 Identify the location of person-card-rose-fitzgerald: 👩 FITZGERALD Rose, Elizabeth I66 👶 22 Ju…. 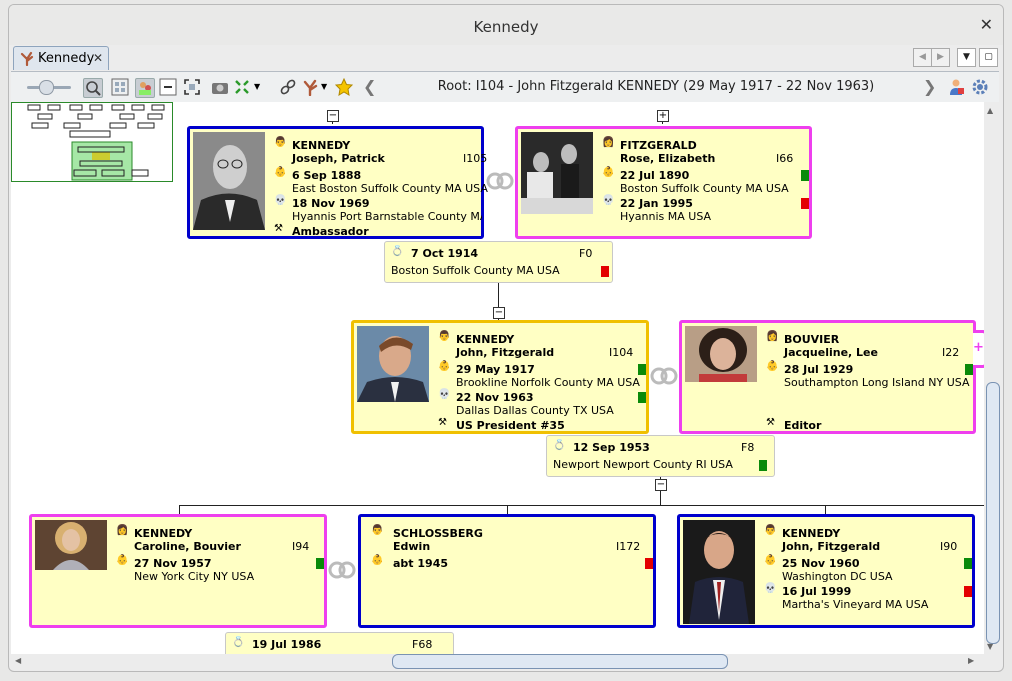
(663, 182).